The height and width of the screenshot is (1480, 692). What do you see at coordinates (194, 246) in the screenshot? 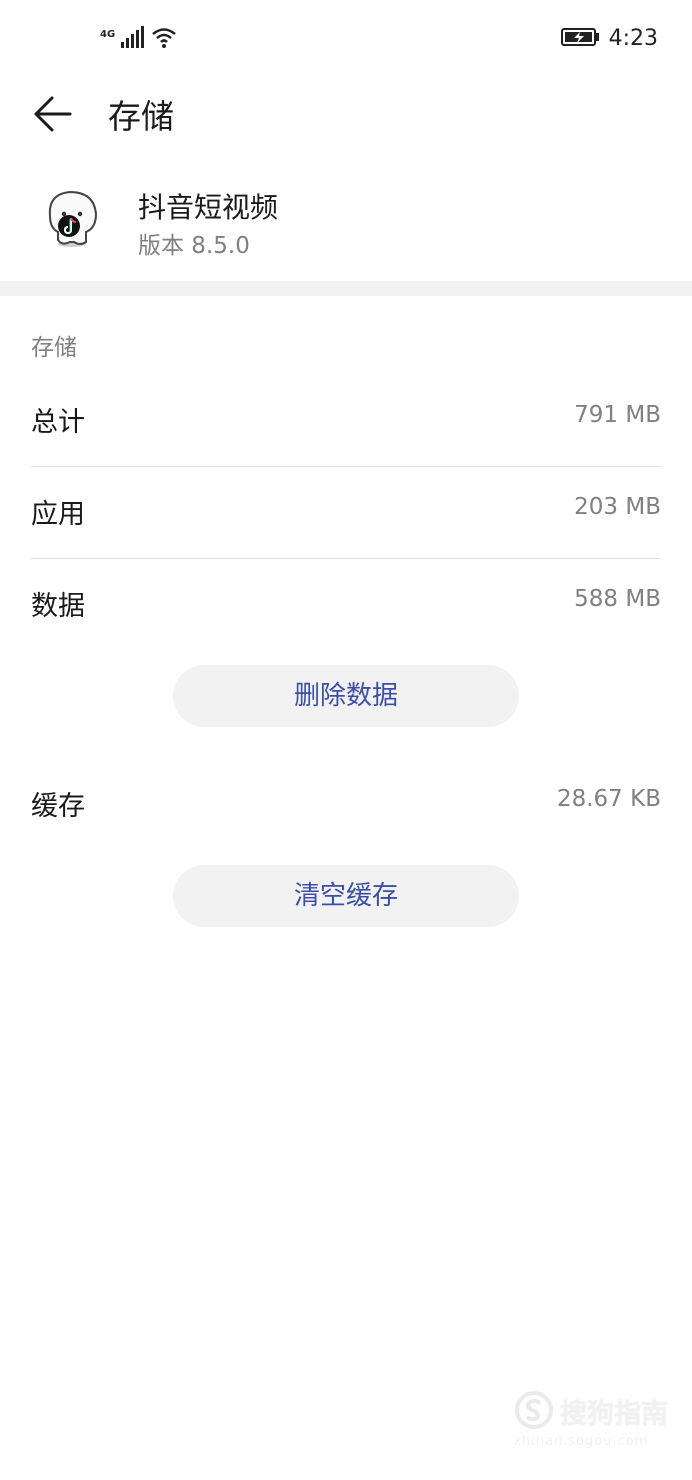
I see `app-version: 版本 8.5.0` at bounding box center [194, 246].